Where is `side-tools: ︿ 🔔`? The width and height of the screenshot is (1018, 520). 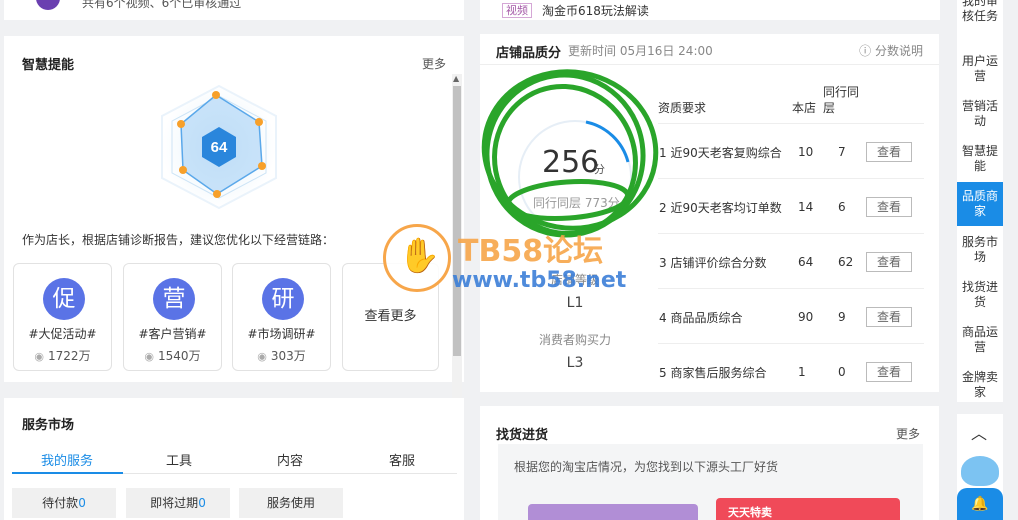
side-tools: ︿ 🔔 is located at coordinates (980, 467).